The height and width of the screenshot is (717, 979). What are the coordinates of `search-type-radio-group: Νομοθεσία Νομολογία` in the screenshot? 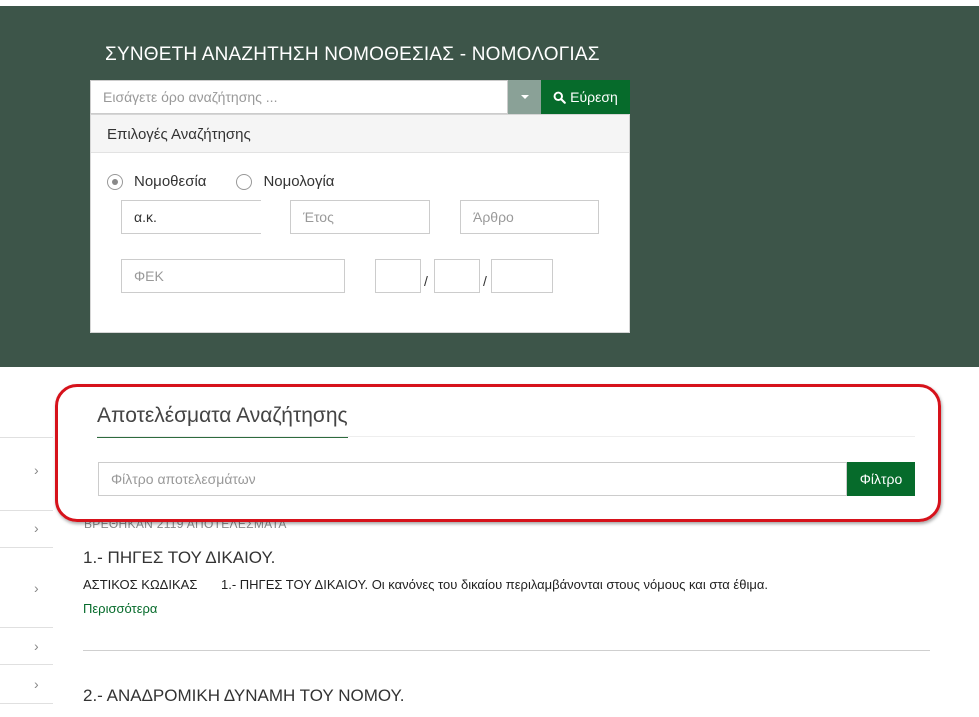 It's located at (235, 181).